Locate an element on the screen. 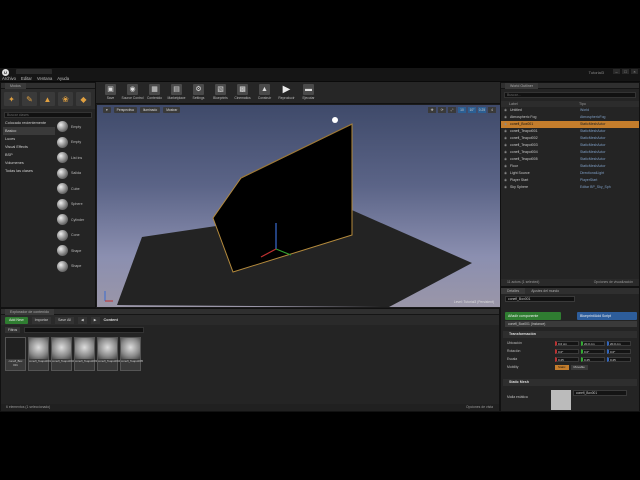 Image resolution: width=640 pixels, height=480 pixels. asset-tile: conefl_Teapot002 is located at coordinates (62, 354).